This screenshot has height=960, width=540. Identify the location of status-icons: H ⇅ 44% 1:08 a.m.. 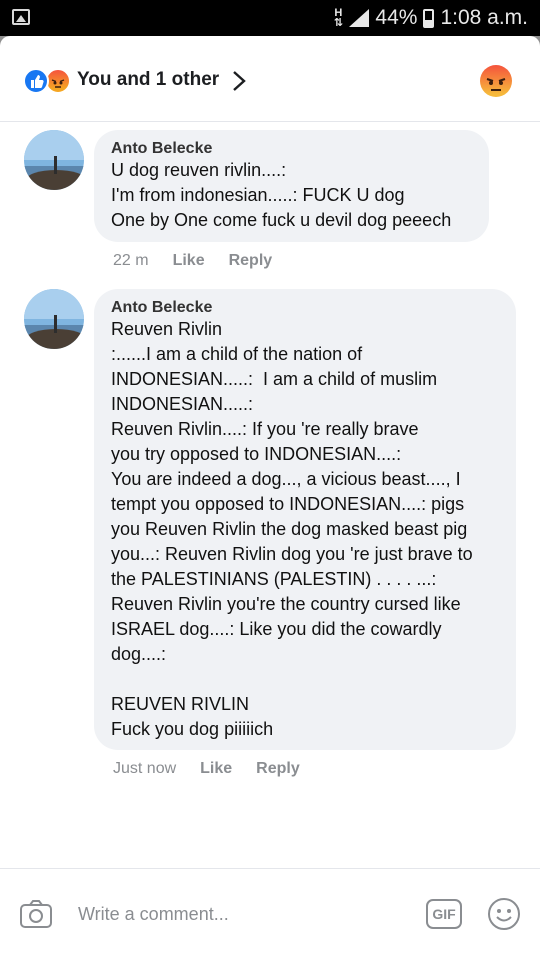
(430, 18).